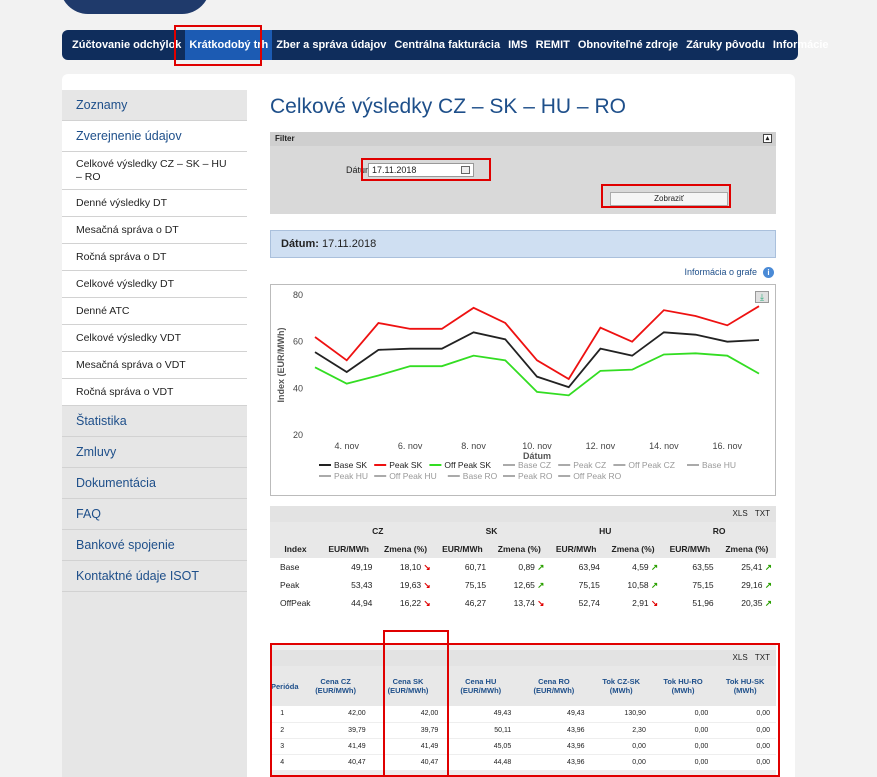 Image resolution: width=877 pixels, height=777 pixels. I want to click on sidebar-item: Kontaktné údaje ISOT, so click(154, 576).